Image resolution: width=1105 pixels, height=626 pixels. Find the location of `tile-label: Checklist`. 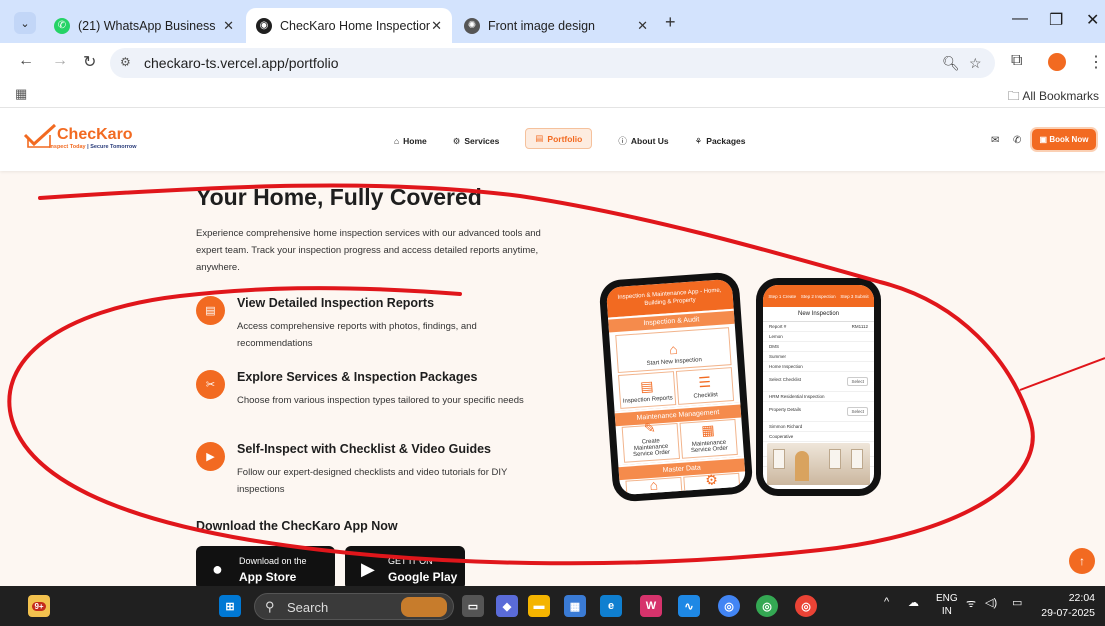

tile-label: Checklist is located at coordinates (706, 396).